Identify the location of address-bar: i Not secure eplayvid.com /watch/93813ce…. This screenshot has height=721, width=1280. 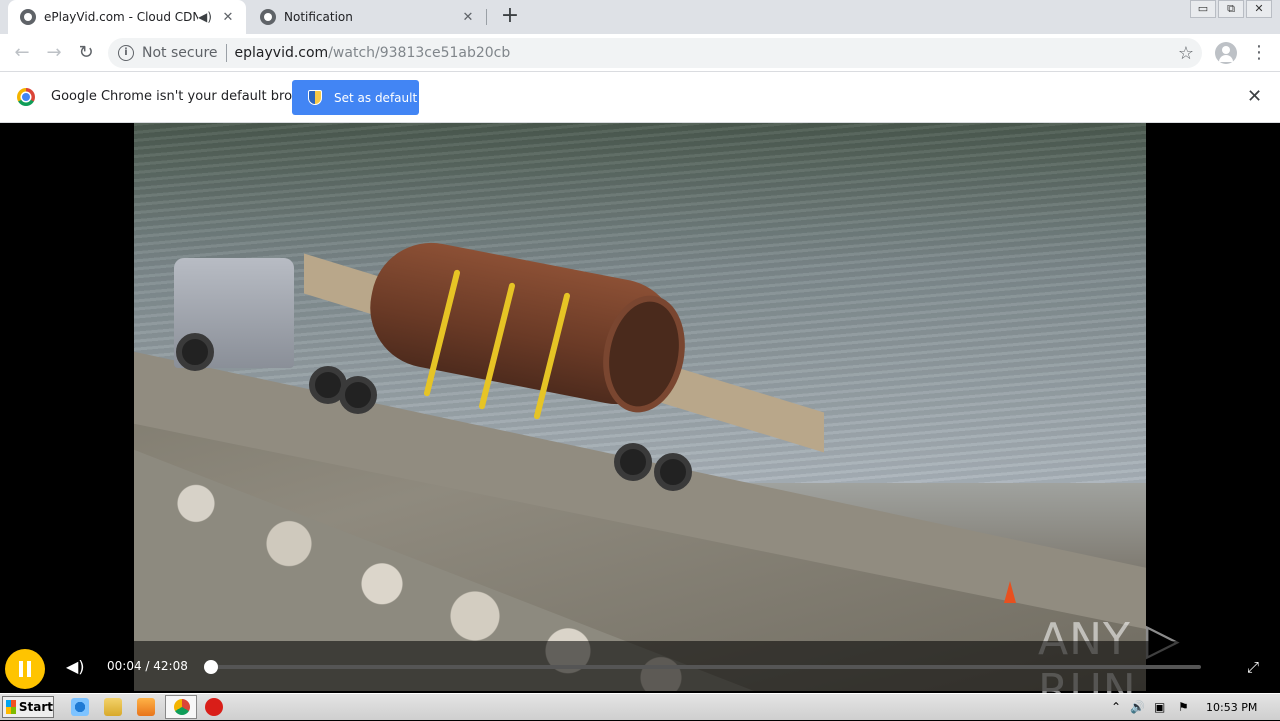
(655, 53).